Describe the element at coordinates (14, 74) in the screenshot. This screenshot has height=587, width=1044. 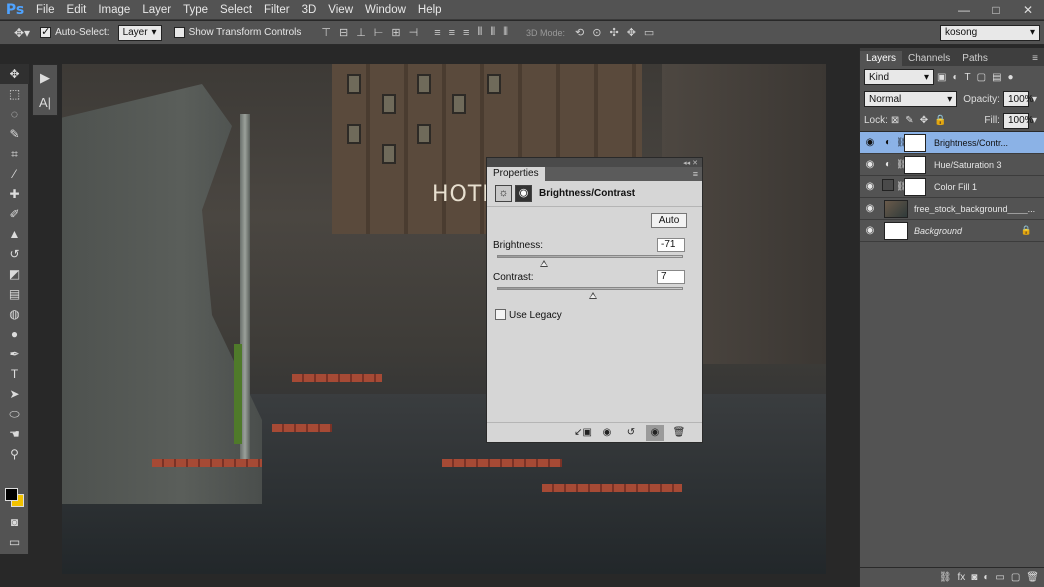
I see `move-tool-icon: ✥` at that location.